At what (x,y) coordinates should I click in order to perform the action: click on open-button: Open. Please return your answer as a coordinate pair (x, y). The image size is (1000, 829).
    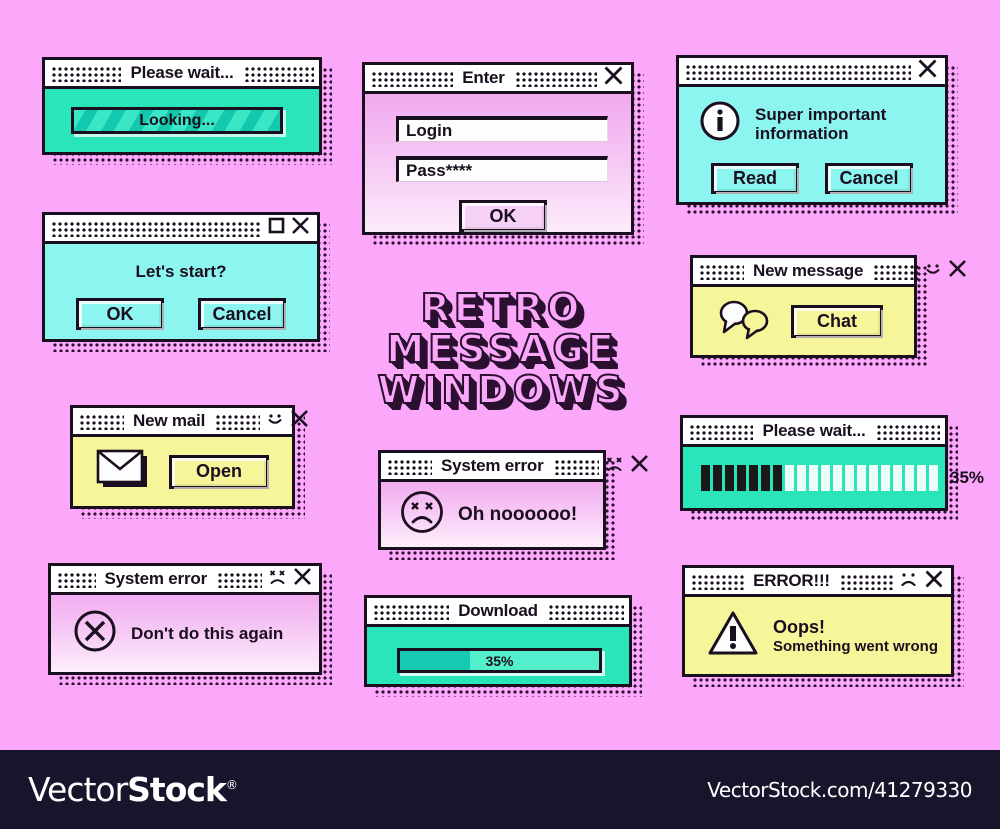
    Looking at the image, I should click on (219, 471).